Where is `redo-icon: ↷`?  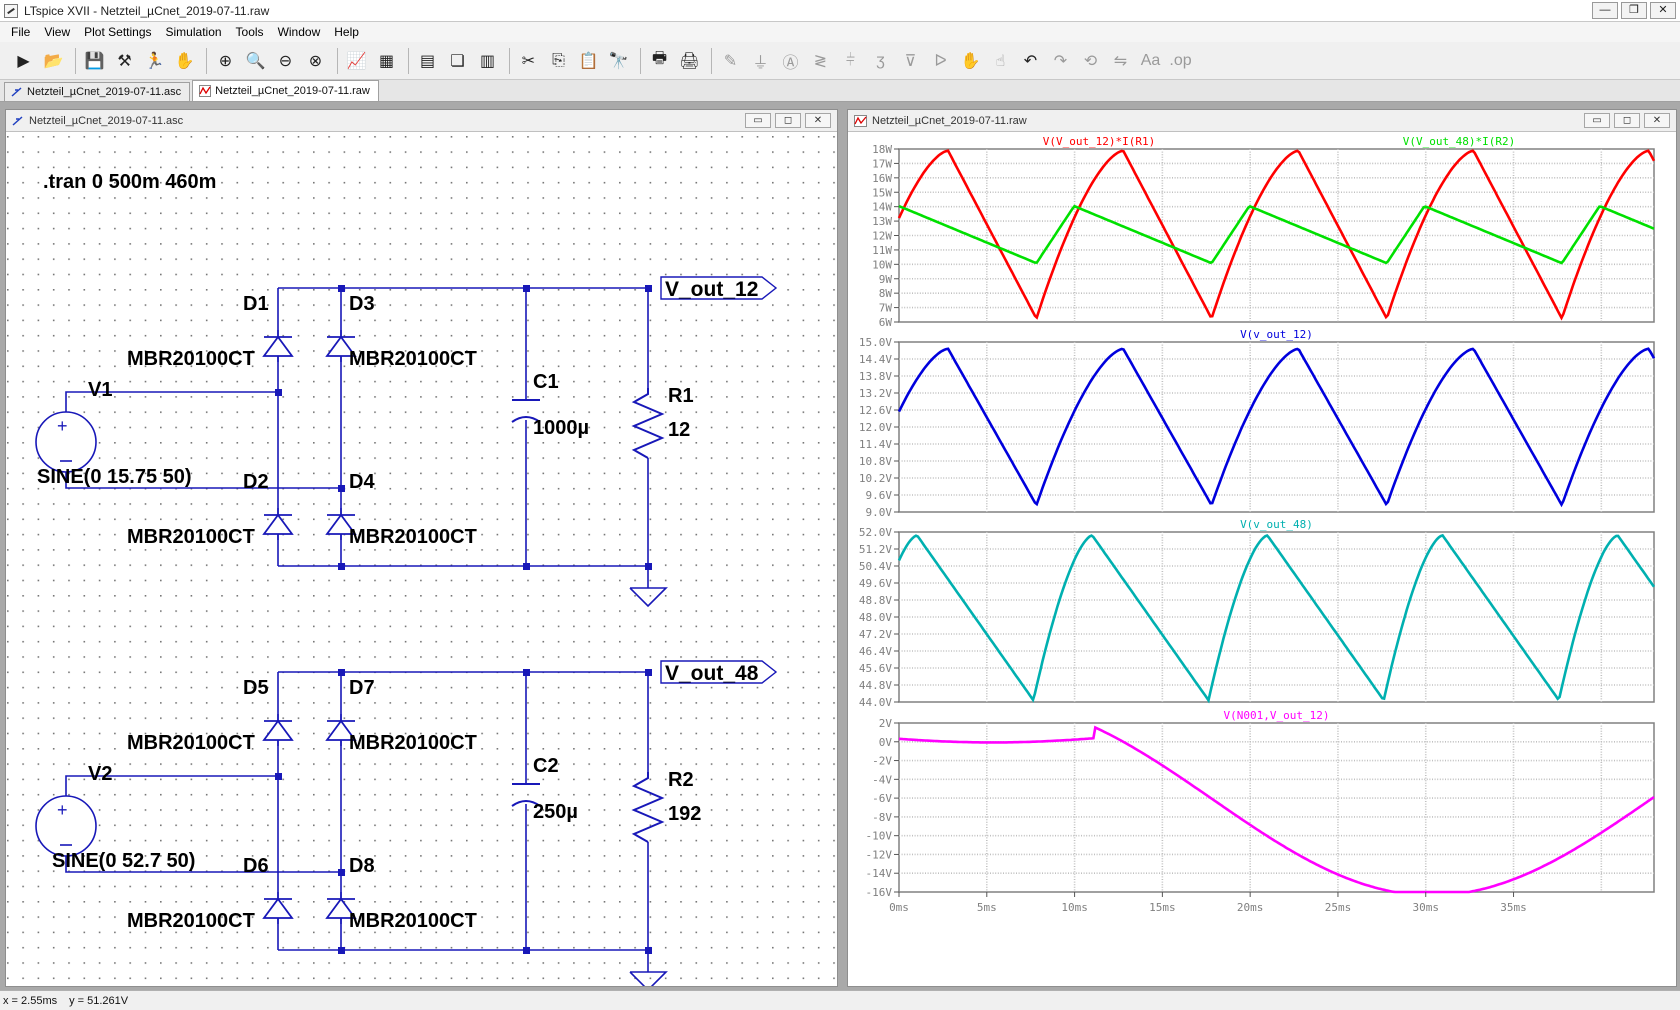
redo-icon: ↷ is located at coordinates (1060, 60).